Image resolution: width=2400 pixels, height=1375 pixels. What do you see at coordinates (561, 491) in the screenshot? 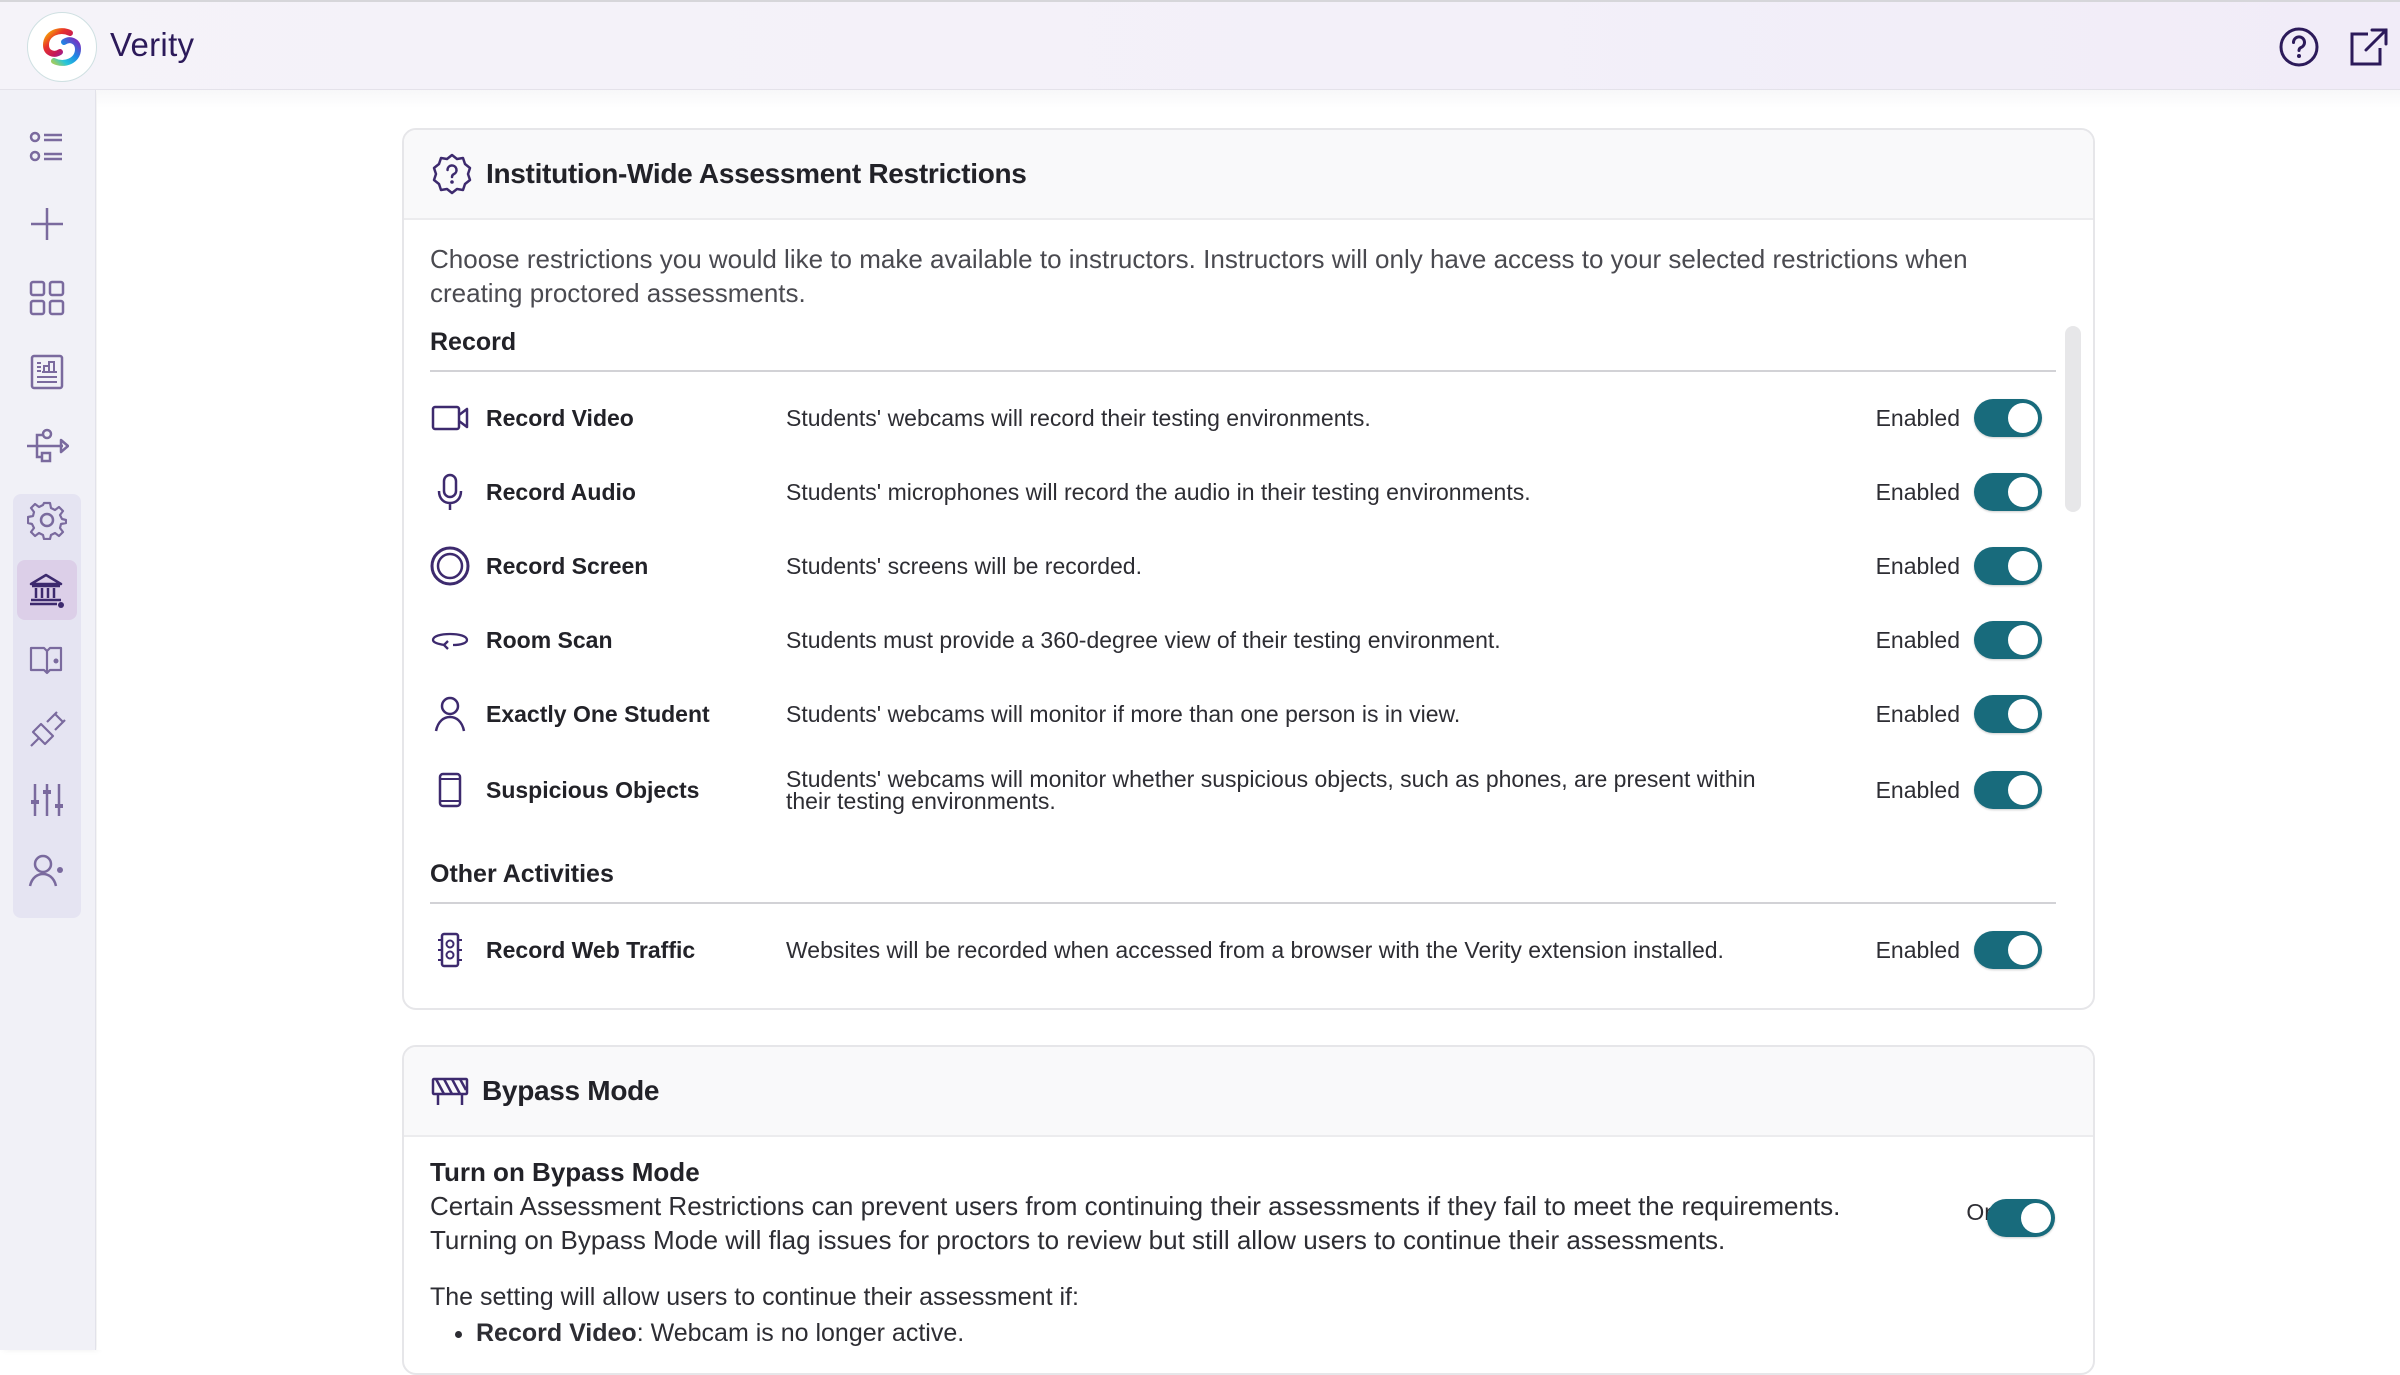
I see `restriction-name: Record Audio` at bounding box center [561, 491].